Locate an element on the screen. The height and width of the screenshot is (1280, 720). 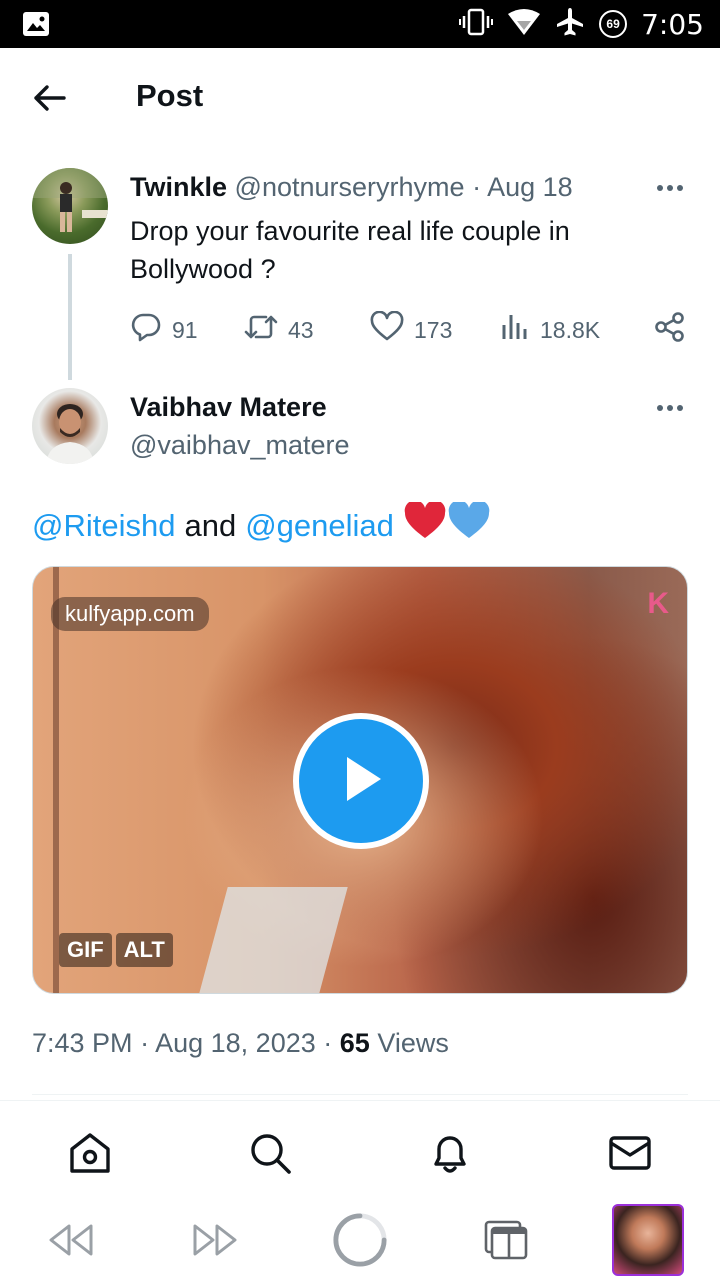
bottom-nav is located at coordinates (360, 1150).